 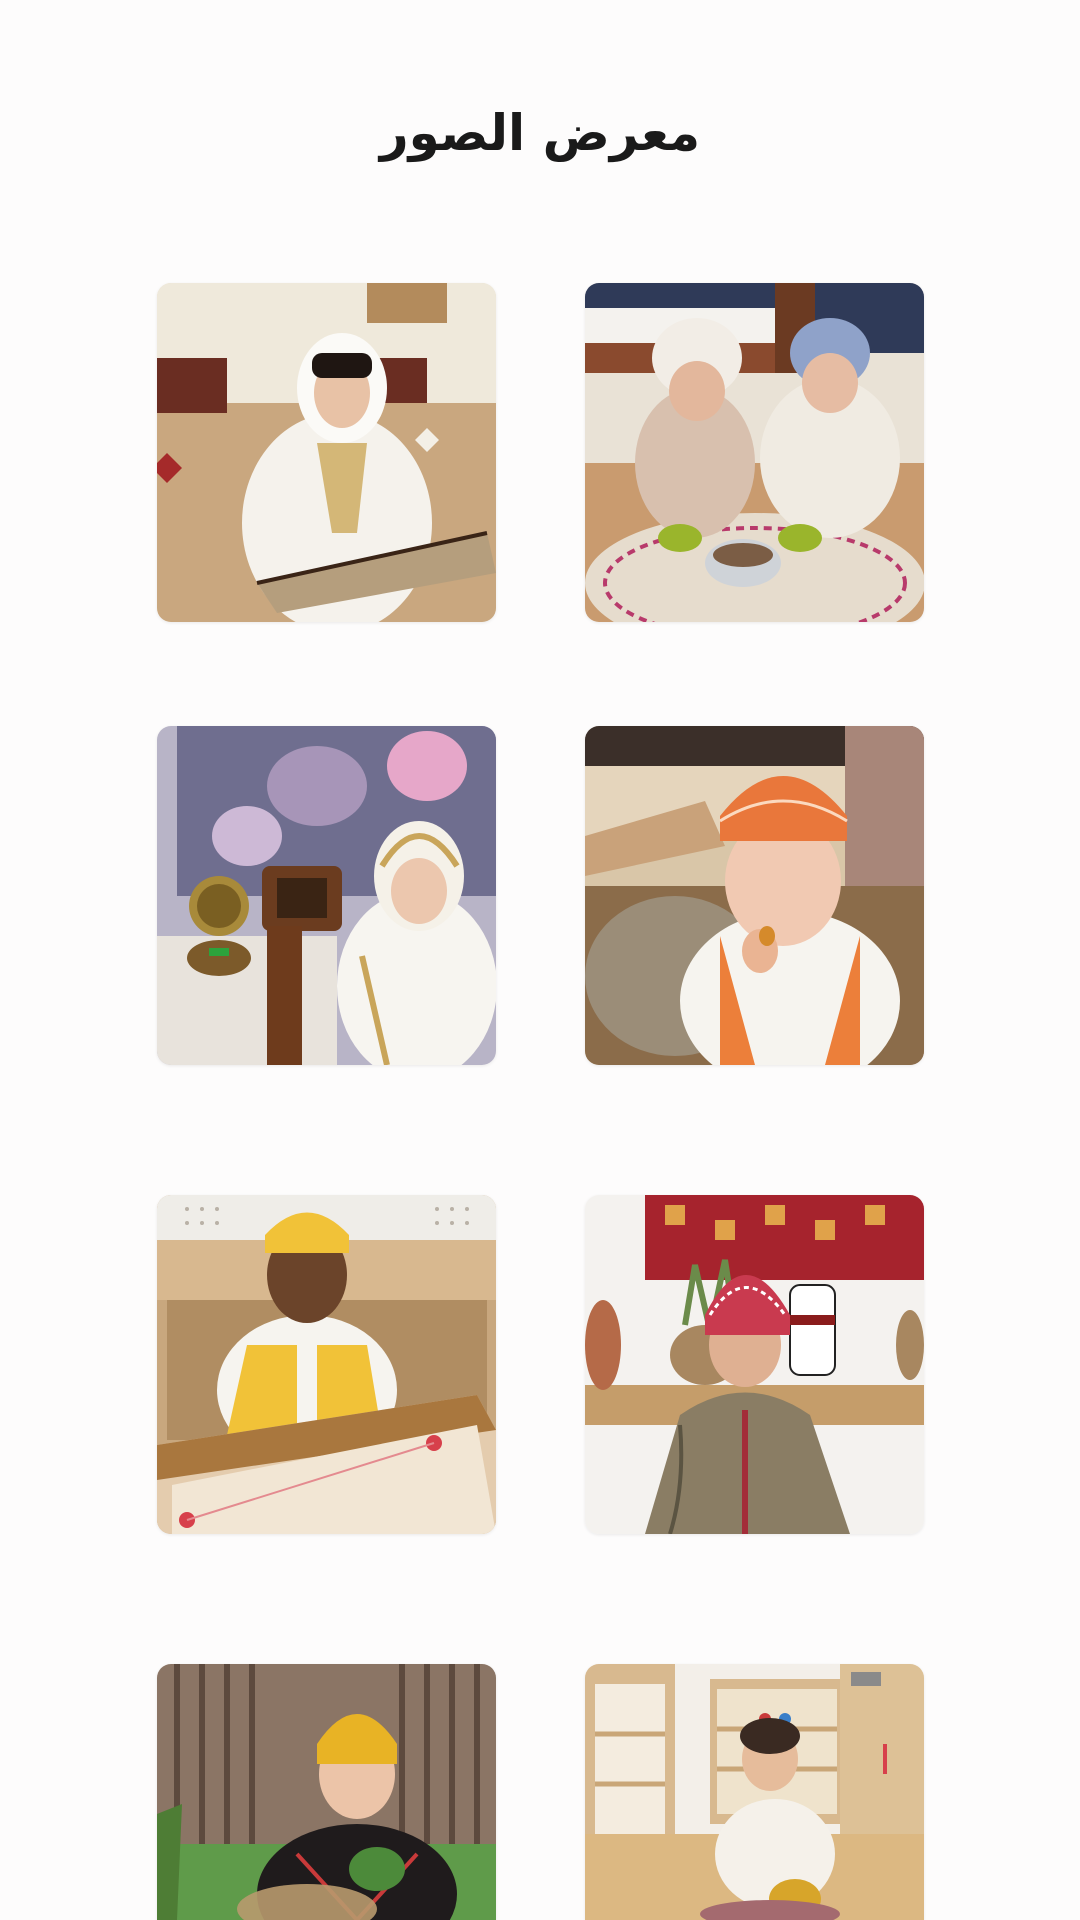 I want to click on photo-girl-with-radio-image, so click(x=326, y=895).